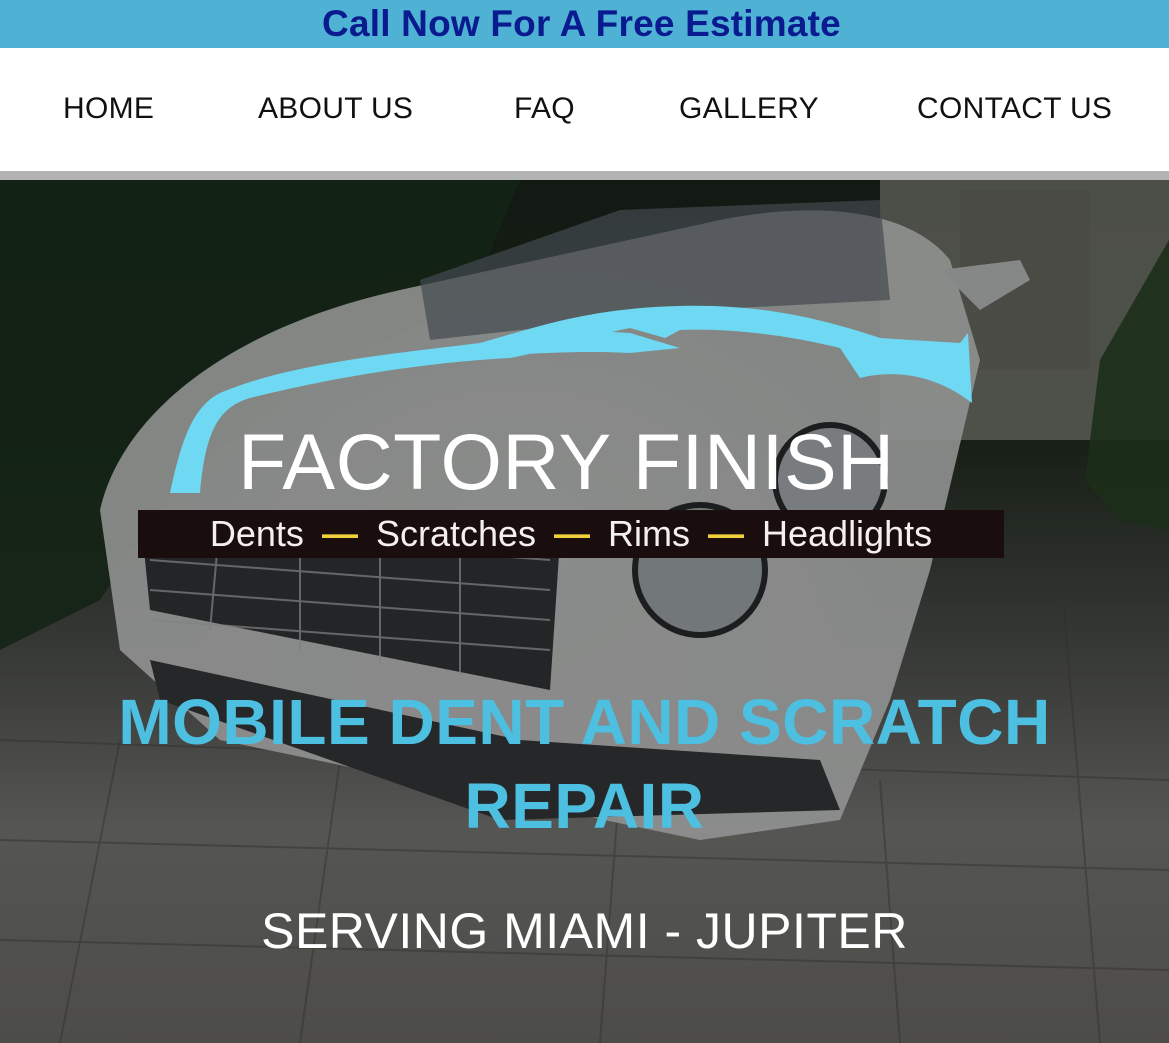 Image resolution: width=1169 pixels, height=1043 pixels. What do you see at coordinates (256, 533) in the screenshot?
I see `tagline-dents: Dents` at bounding box center [256, 533].